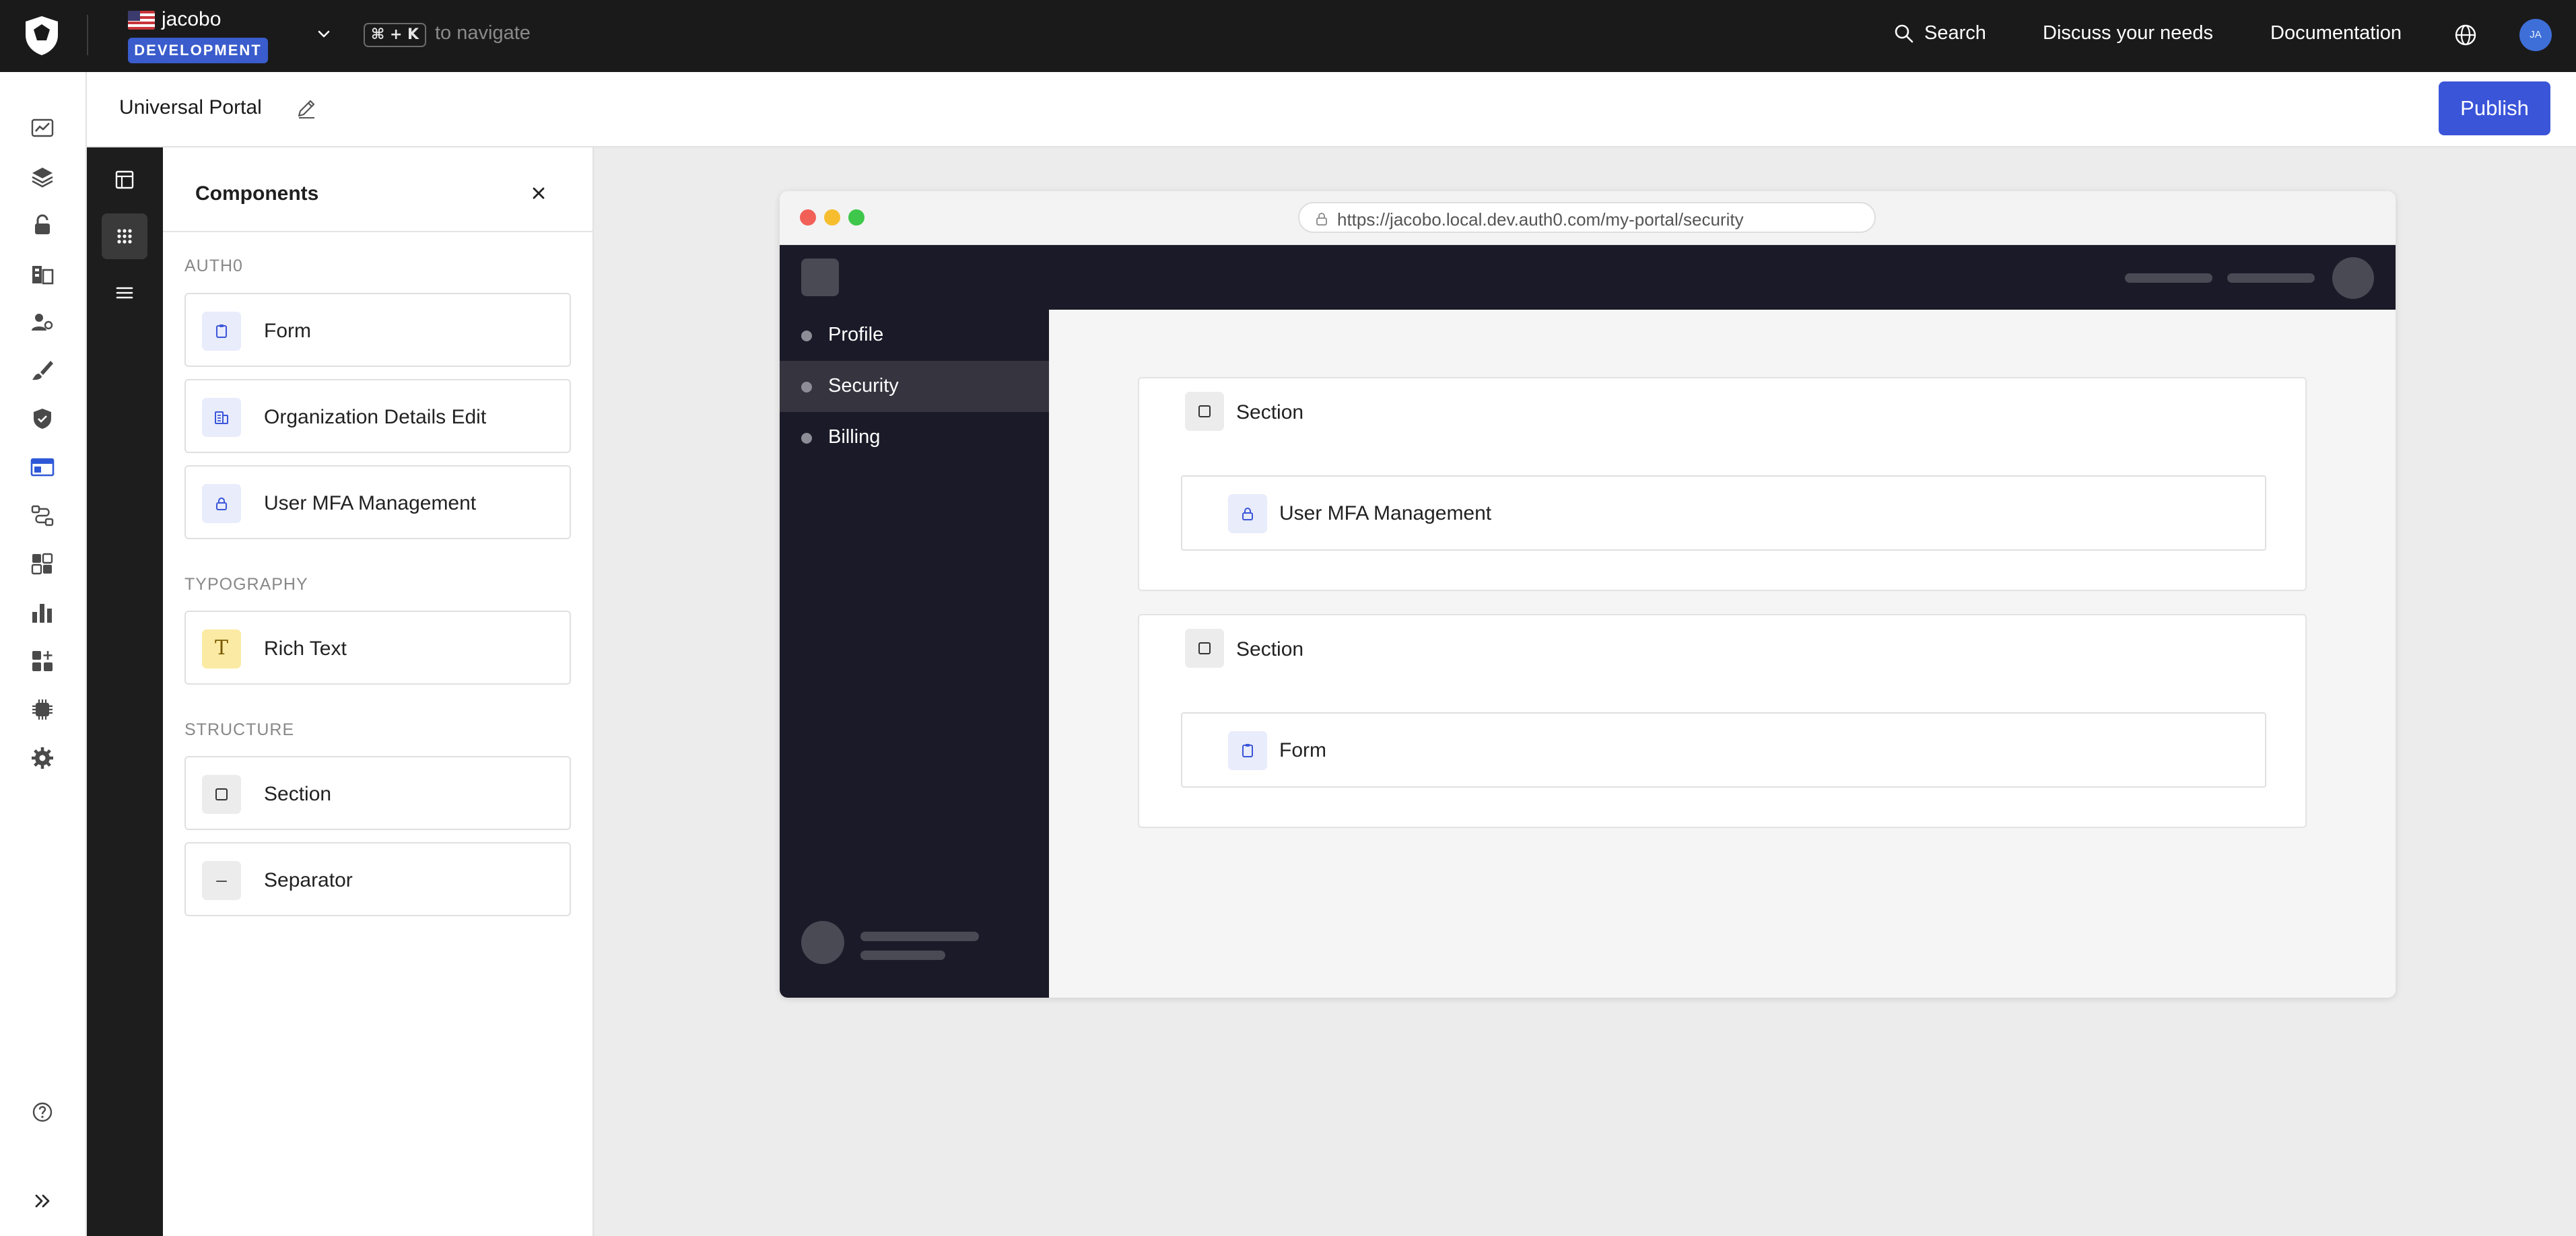 The image size is (2576, 1236). I want to click on component-label: Separator, so click(308, 880).